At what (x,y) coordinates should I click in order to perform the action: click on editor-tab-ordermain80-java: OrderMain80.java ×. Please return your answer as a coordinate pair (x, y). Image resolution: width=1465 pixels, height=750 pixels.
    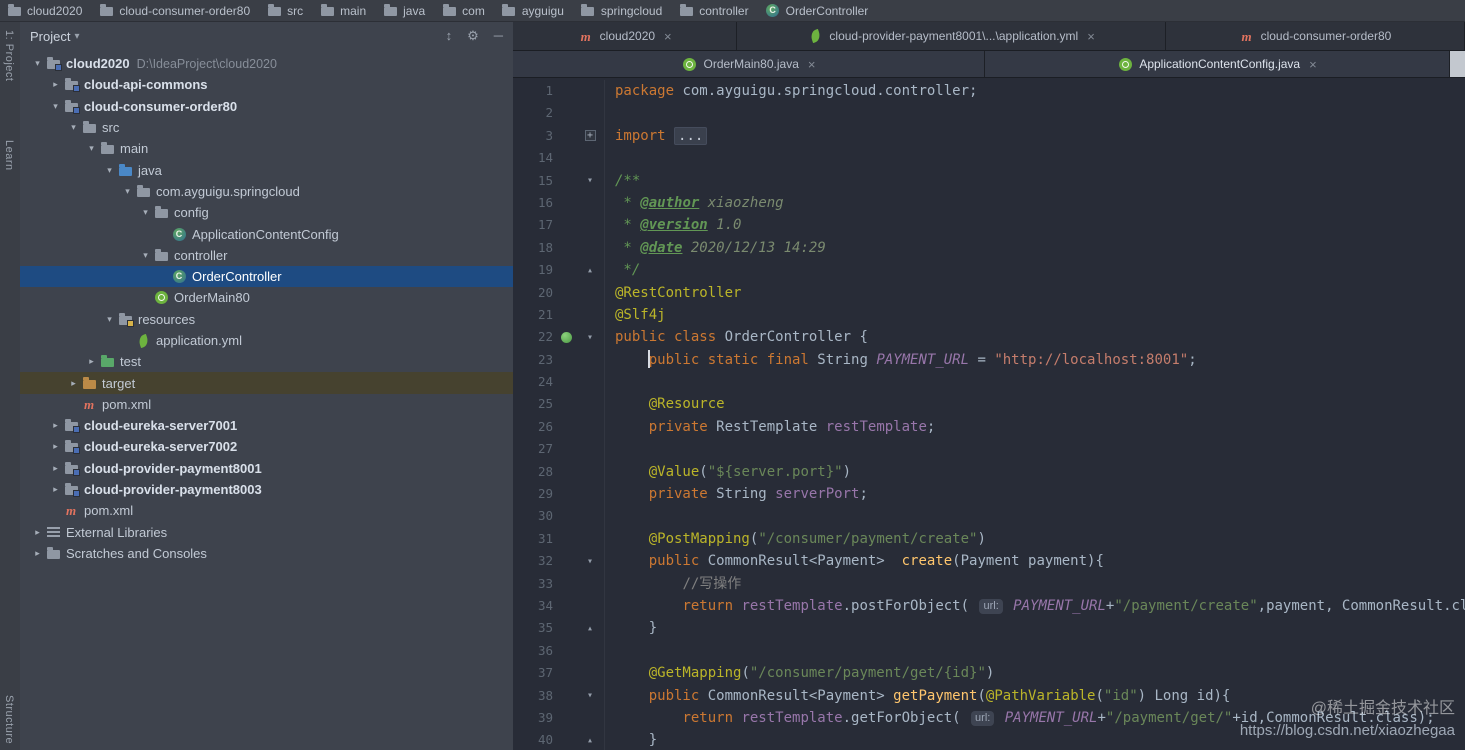
    Looking at the image, I should click on (749, 64).